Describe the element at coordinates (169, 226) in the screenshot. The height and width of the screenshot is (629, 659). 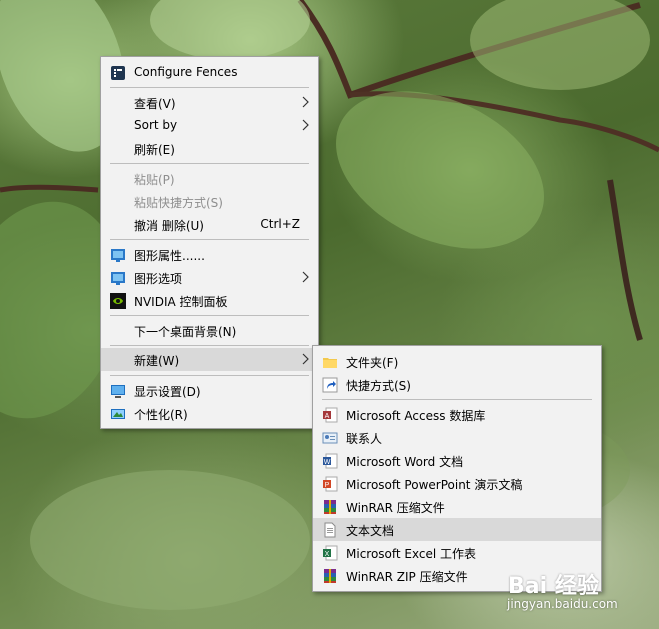
I see `menu-item-label: 撤消 删除(U)` at that location.